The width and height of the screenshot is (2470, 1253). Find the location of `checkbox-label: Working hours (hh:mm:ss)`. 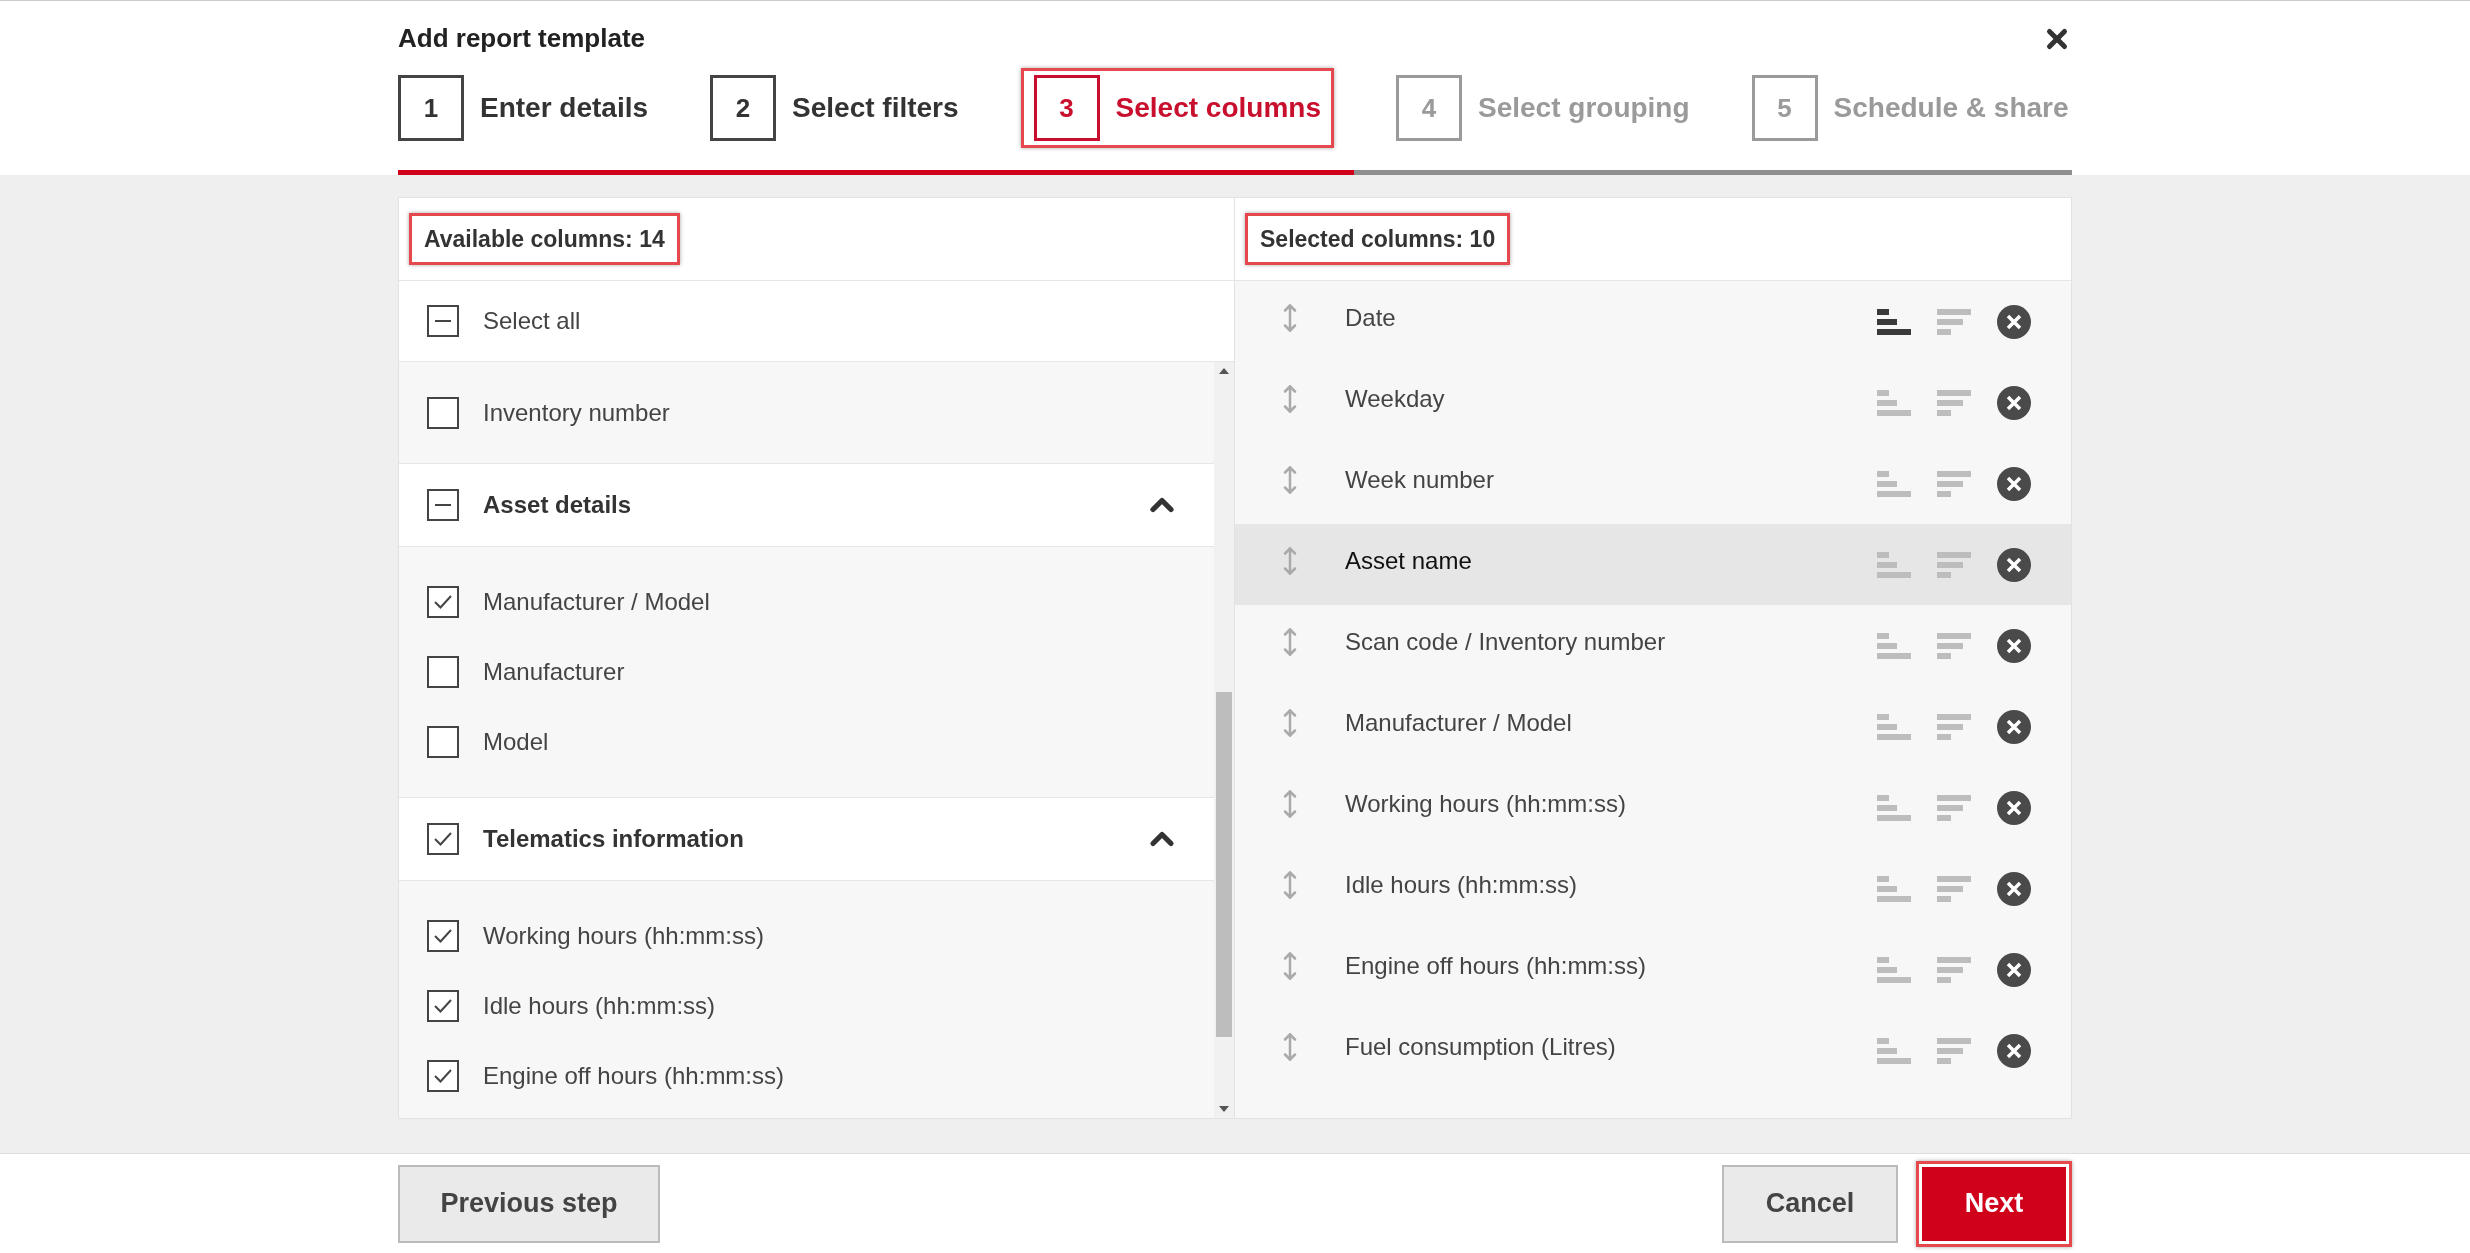

checkbox-label: Working hours (hh:mm:ss) is located at coordinates (623, 936).